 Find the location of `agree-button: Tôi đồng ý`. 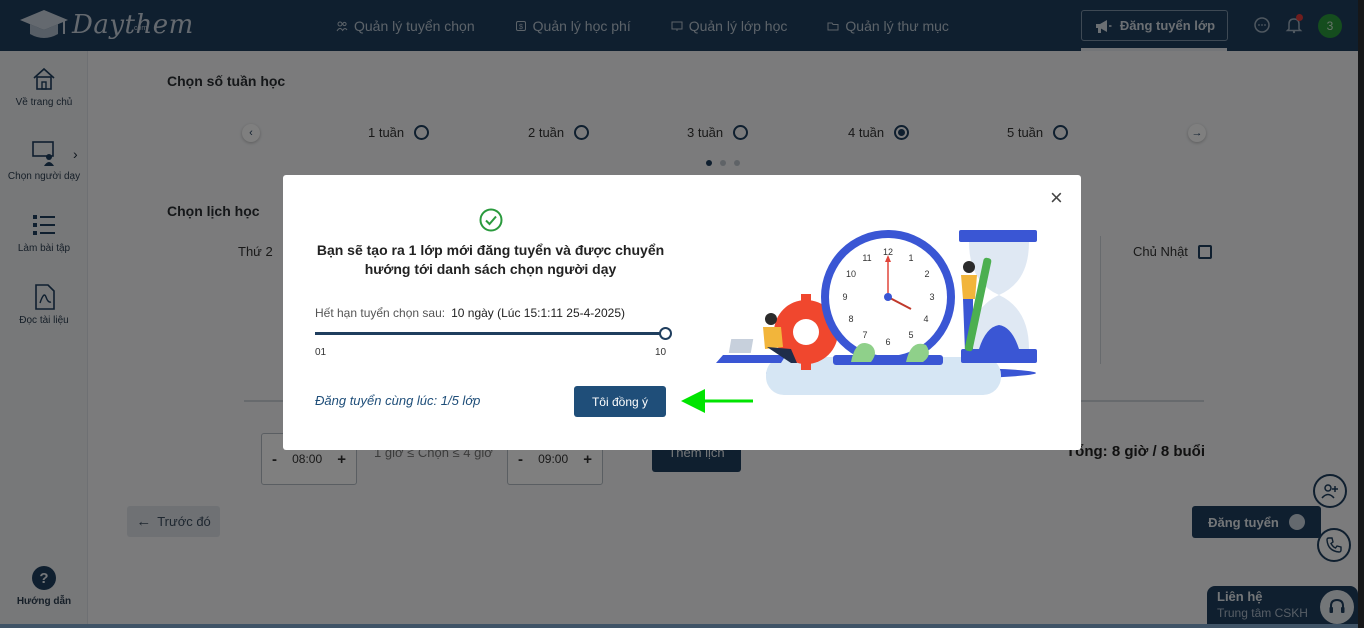

agree-button: Tôi đồng ý is located at coordinates (620, 401).